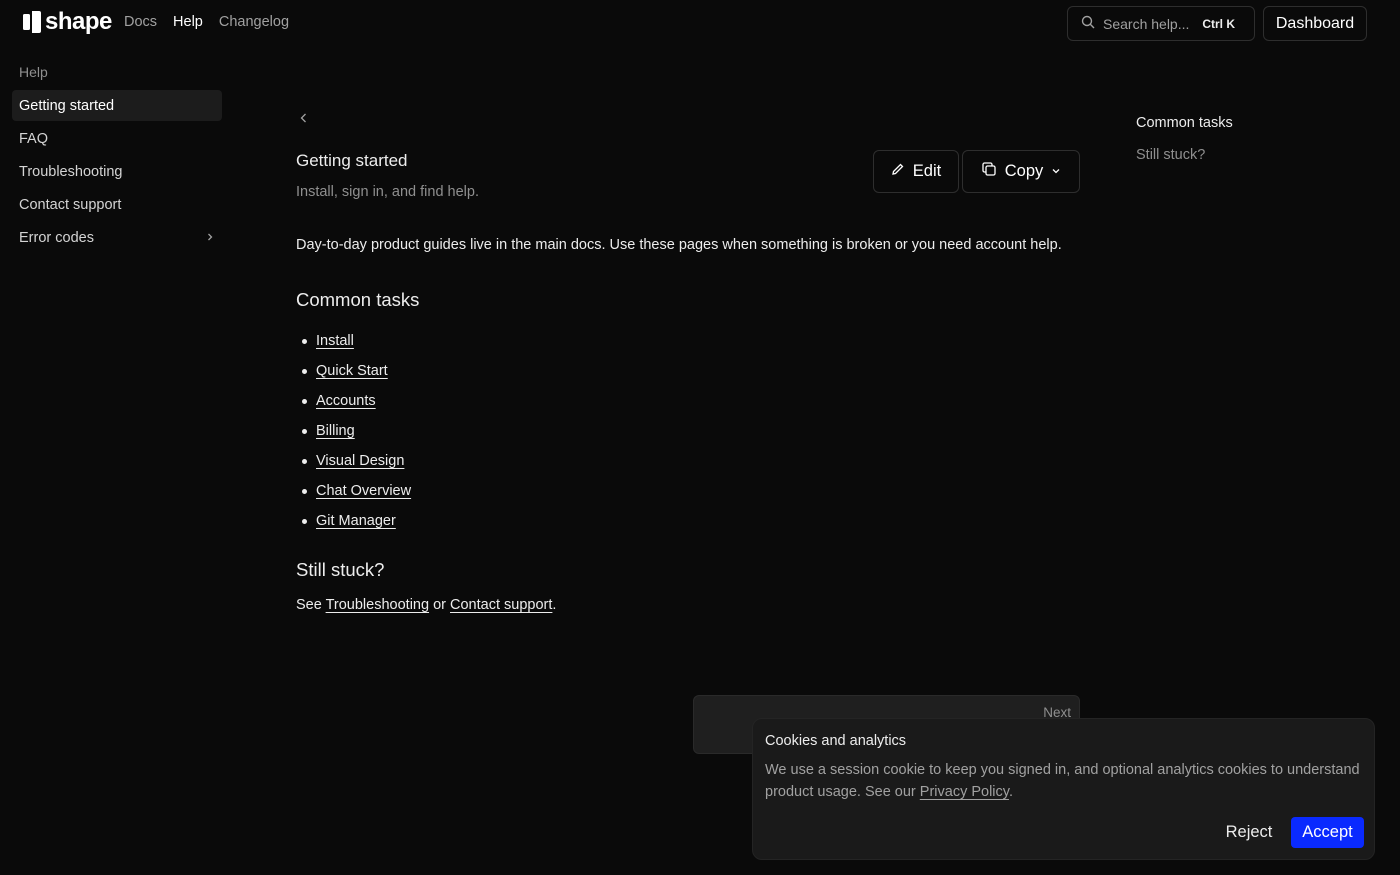 Image resolution: width=1400 pixels, height=875 pixels. Describe the element at coordinates (554, 605) in the screenshot. I see `see-suffix: .` at that location.